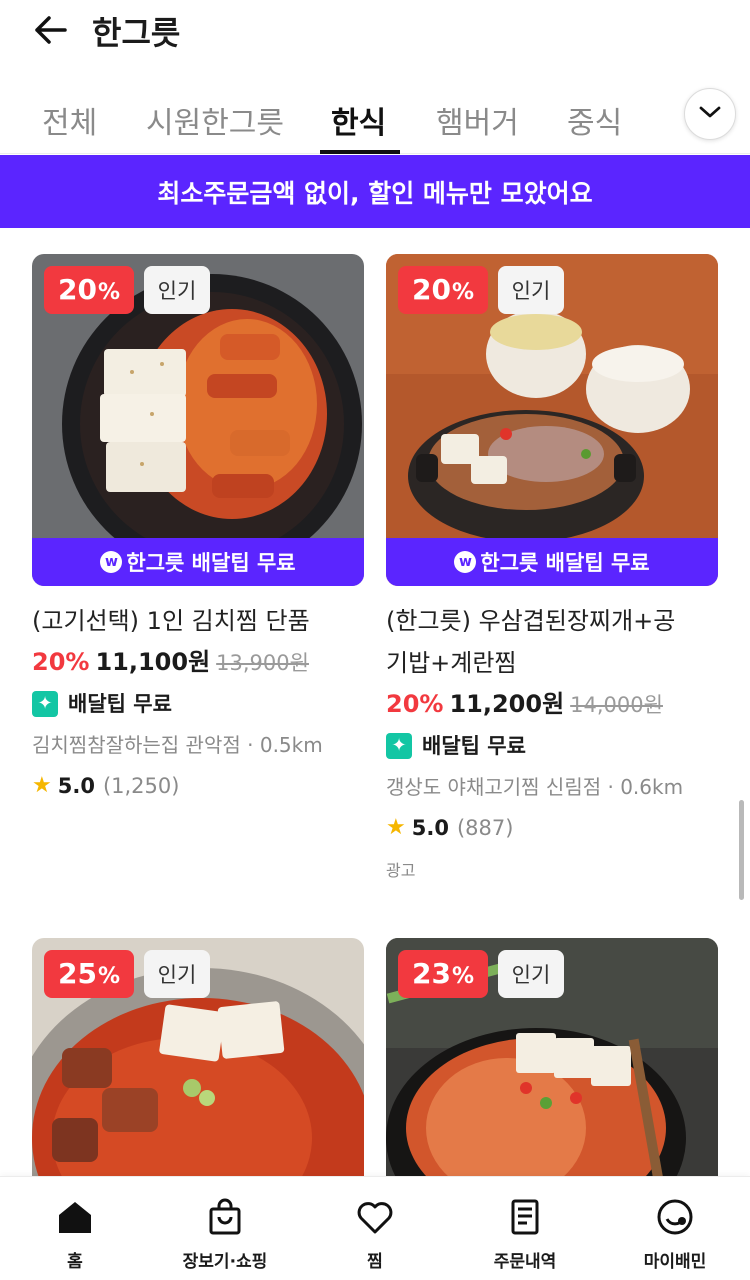 The width and height of the screenshot is (750, 1280). Describe the element at coordinates (225, 1262) in the screenshot. I see `nav-shopping-label: 장보기·쇼핑` at that location.